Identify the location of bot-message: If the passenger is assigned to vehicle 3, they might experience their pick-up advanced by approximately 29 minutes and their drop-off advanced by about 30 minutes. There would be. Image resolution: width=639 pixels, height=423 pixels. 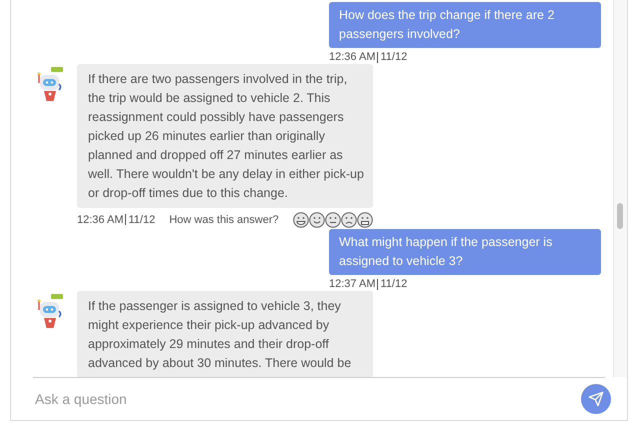
(225, 333).